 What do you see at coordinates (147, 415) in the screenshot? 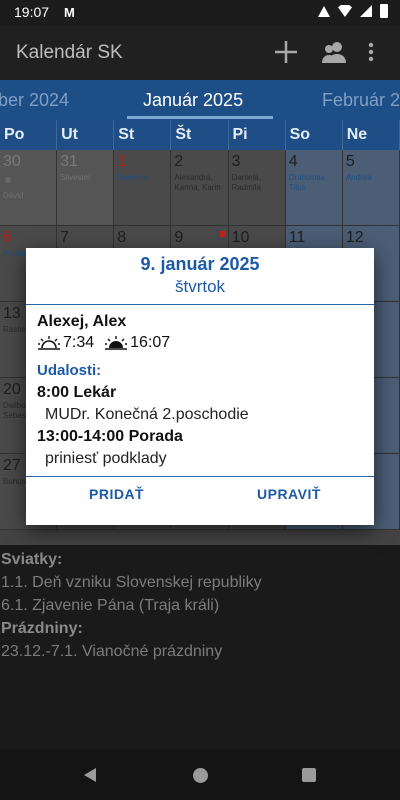
I see `event-description: MUDr. Konečná 2.poschodie` at bounding box center [147, 415].